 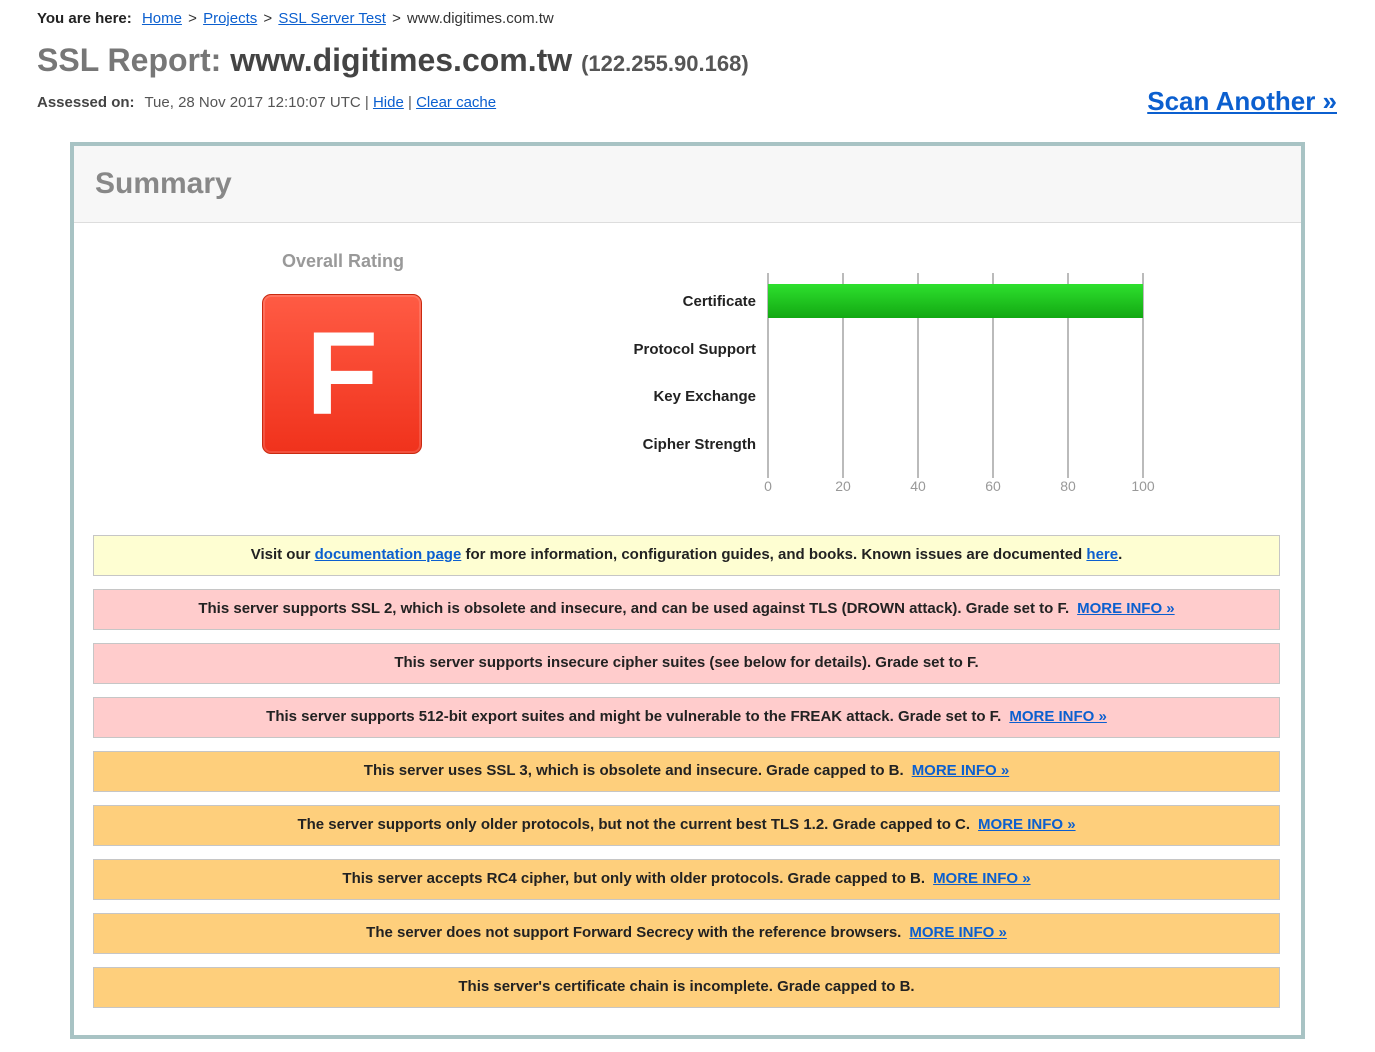 What do you see at coordinates (1143, 486) in the screenshot?
I see `tick-label: 100` at bounding box center [1143, 486].